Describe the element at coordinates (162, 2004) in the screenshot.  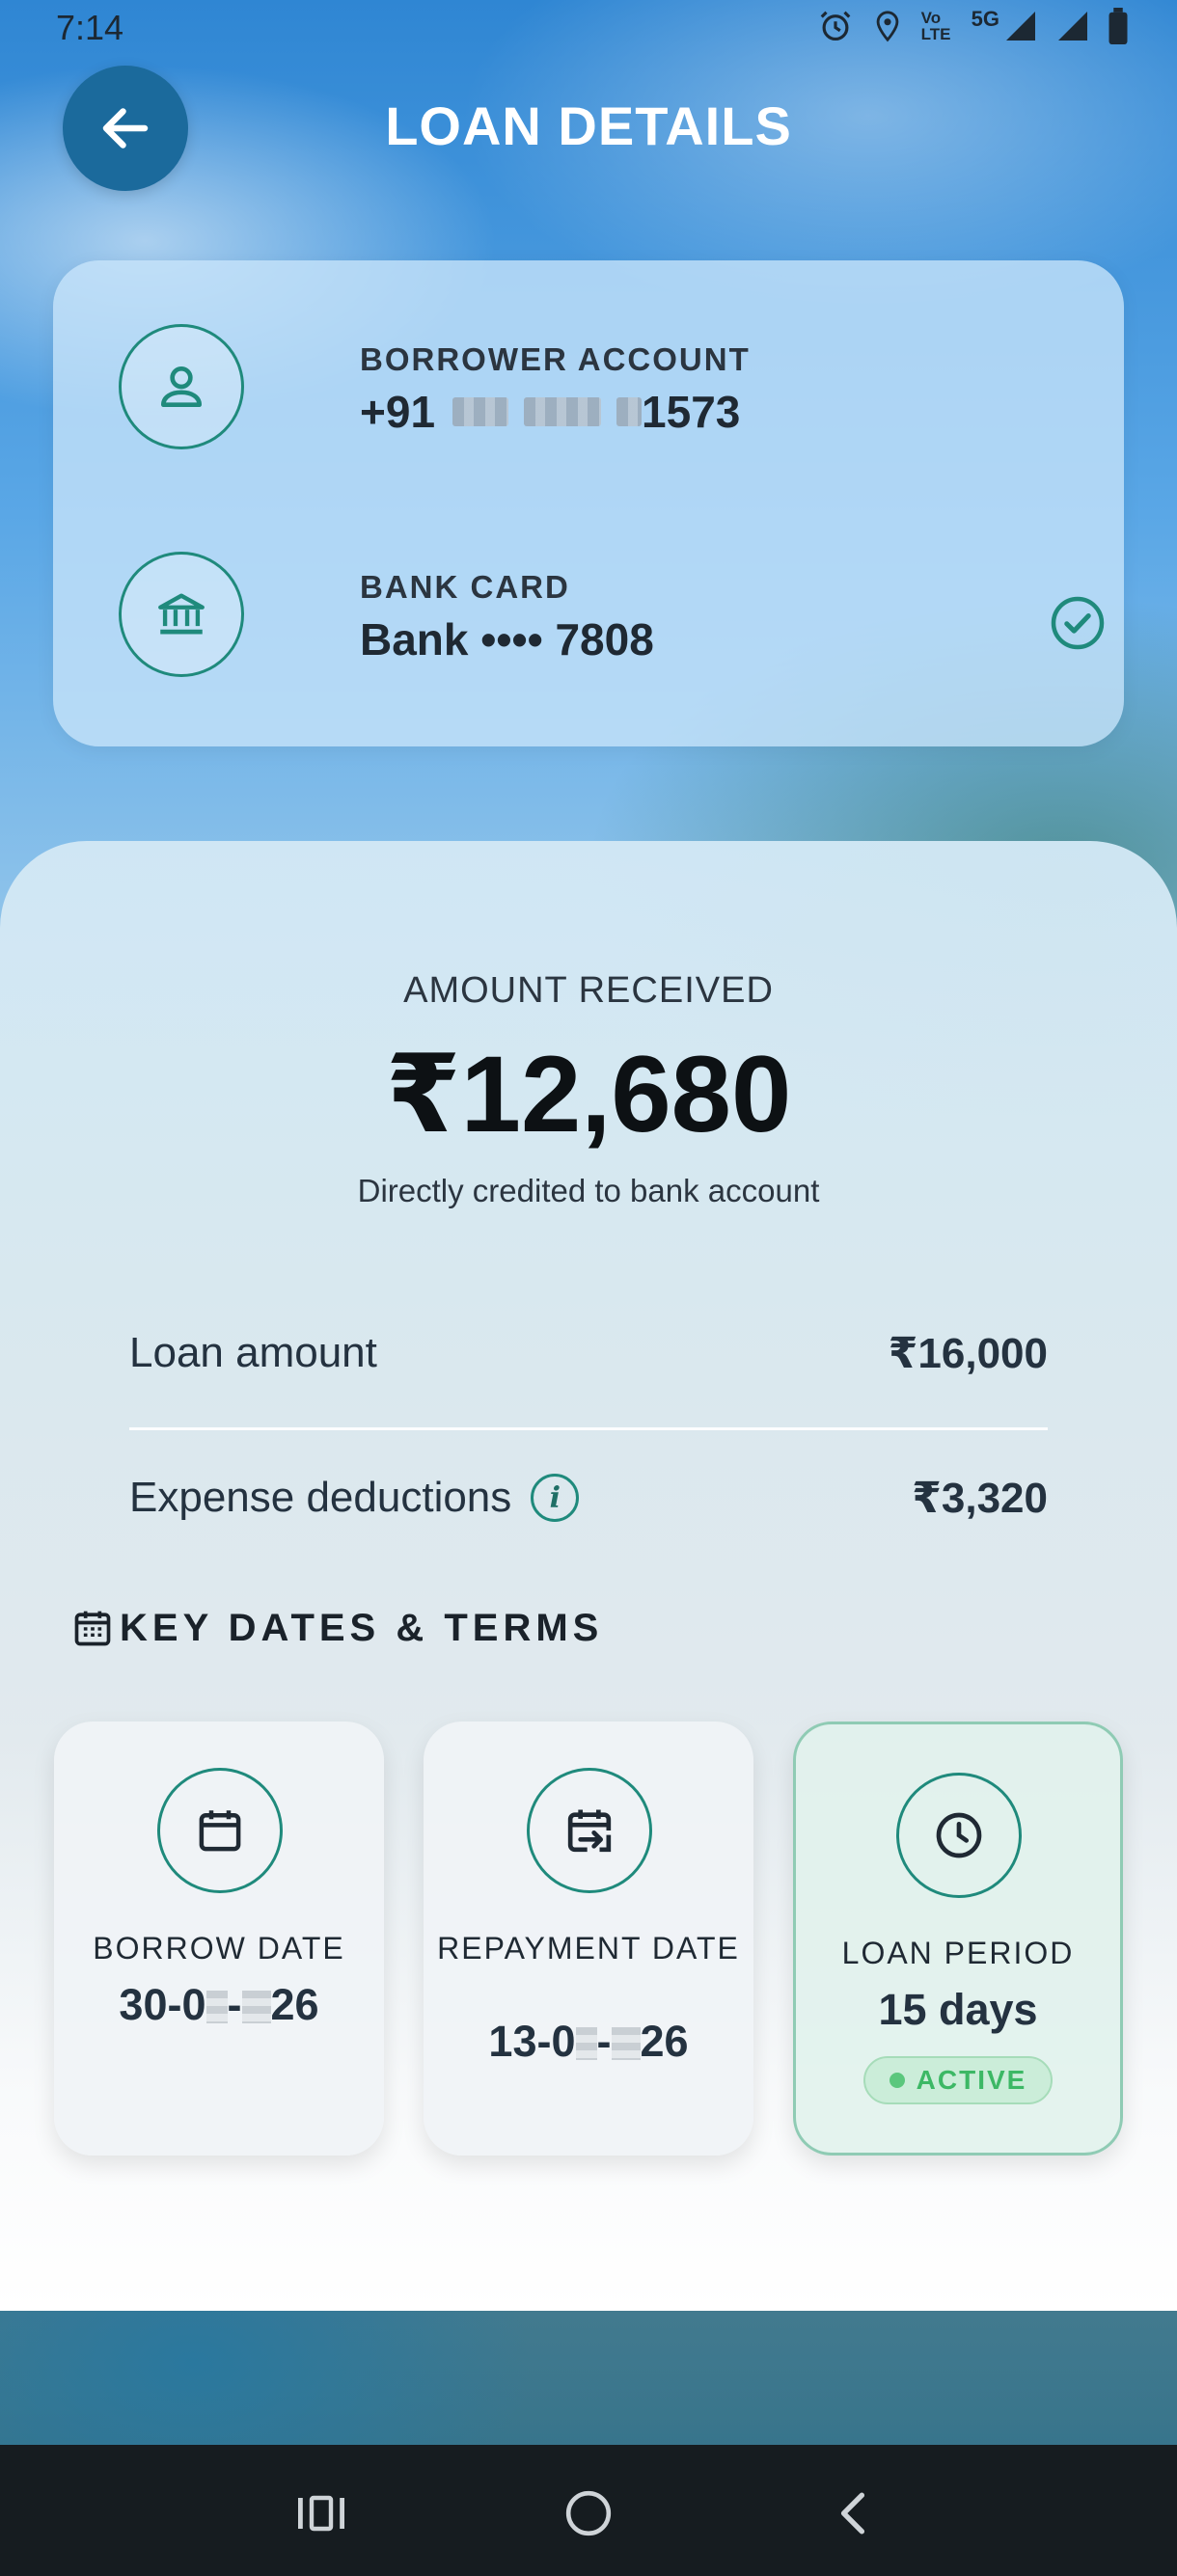
I see `borrow-date-start: 30-0` at that location.